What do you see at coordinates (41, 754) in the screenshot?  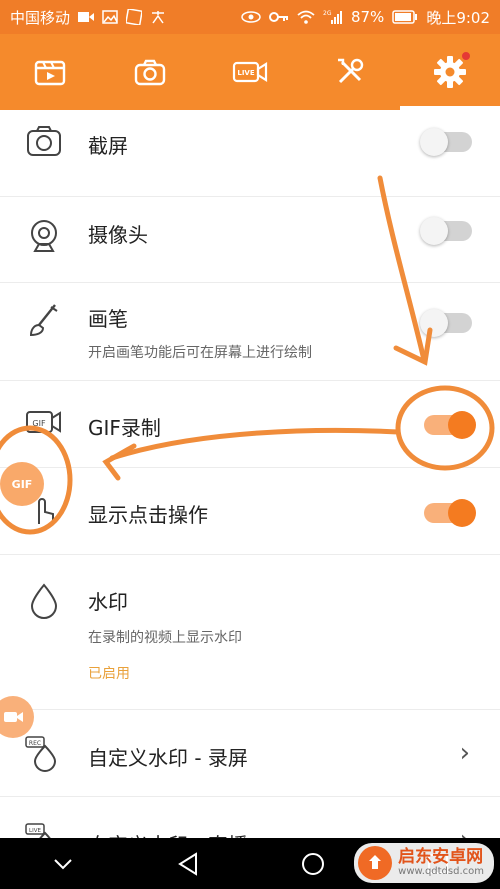 I see `rec-watermark-icon: REC` at bounding box center [41, 754].